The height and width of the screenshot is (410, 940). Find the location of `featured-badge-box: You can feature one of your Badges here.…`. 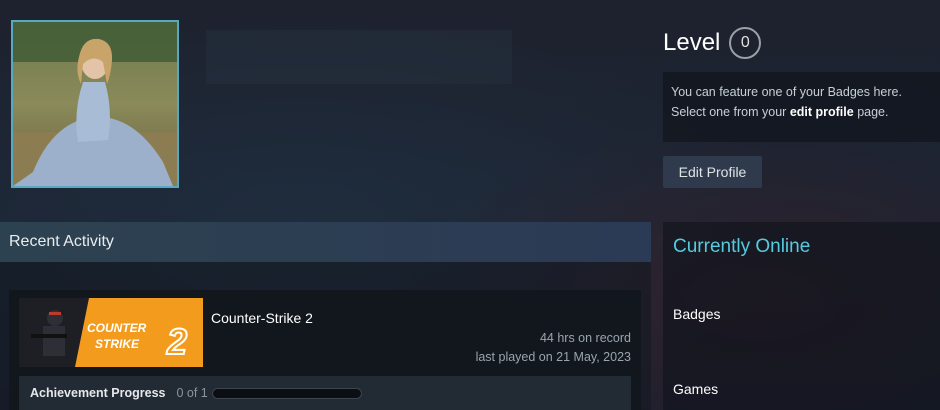

featured-badge-box: You can feature one of your Badges here.… is located at coordinates (801, 107).